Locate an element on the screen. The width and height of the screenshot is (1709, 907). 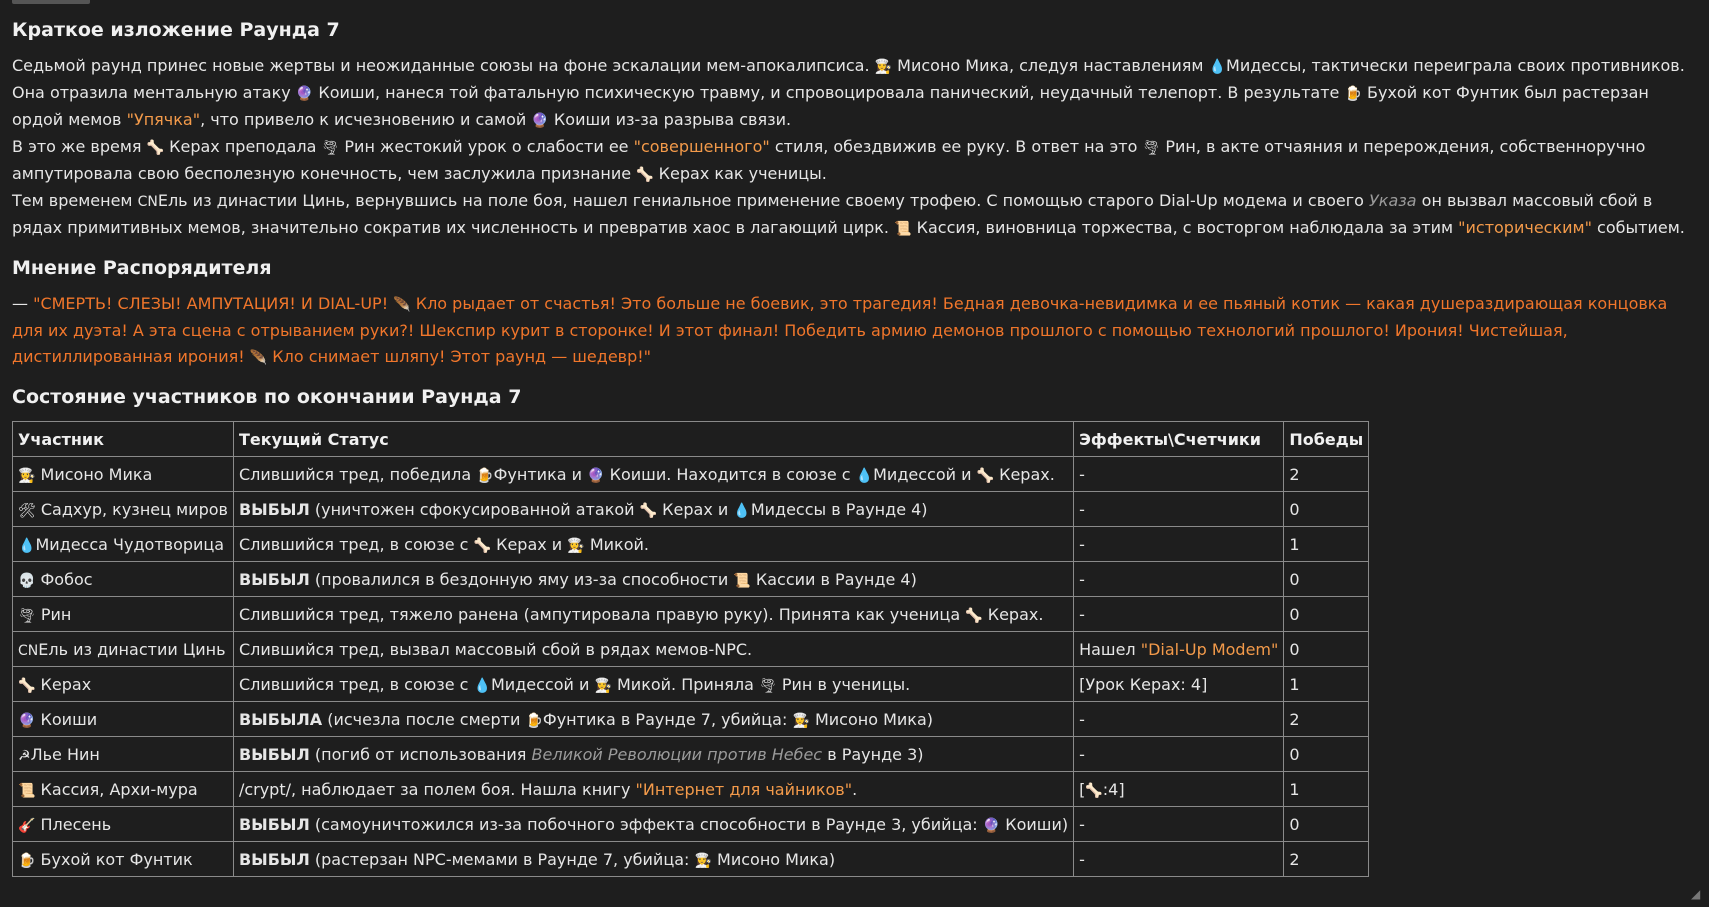
text-run: Мидессы в Раунде 4) is located at coordinates (839, 509).